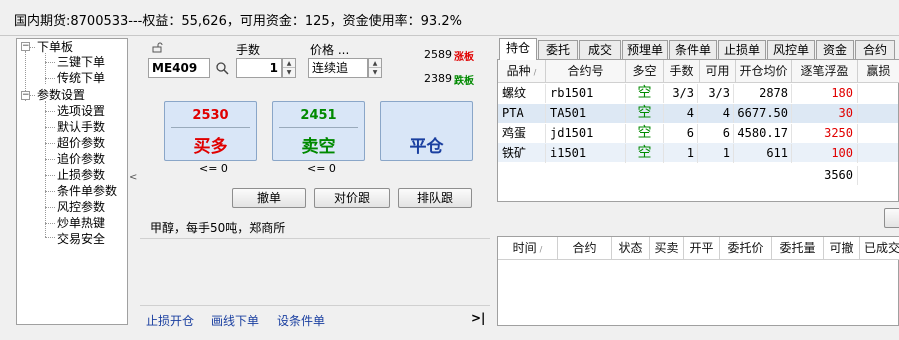  Describe the element at coordinates (81, 239) in the screenshot. I see `tree-item-trade-security: 交易安全` at that location.